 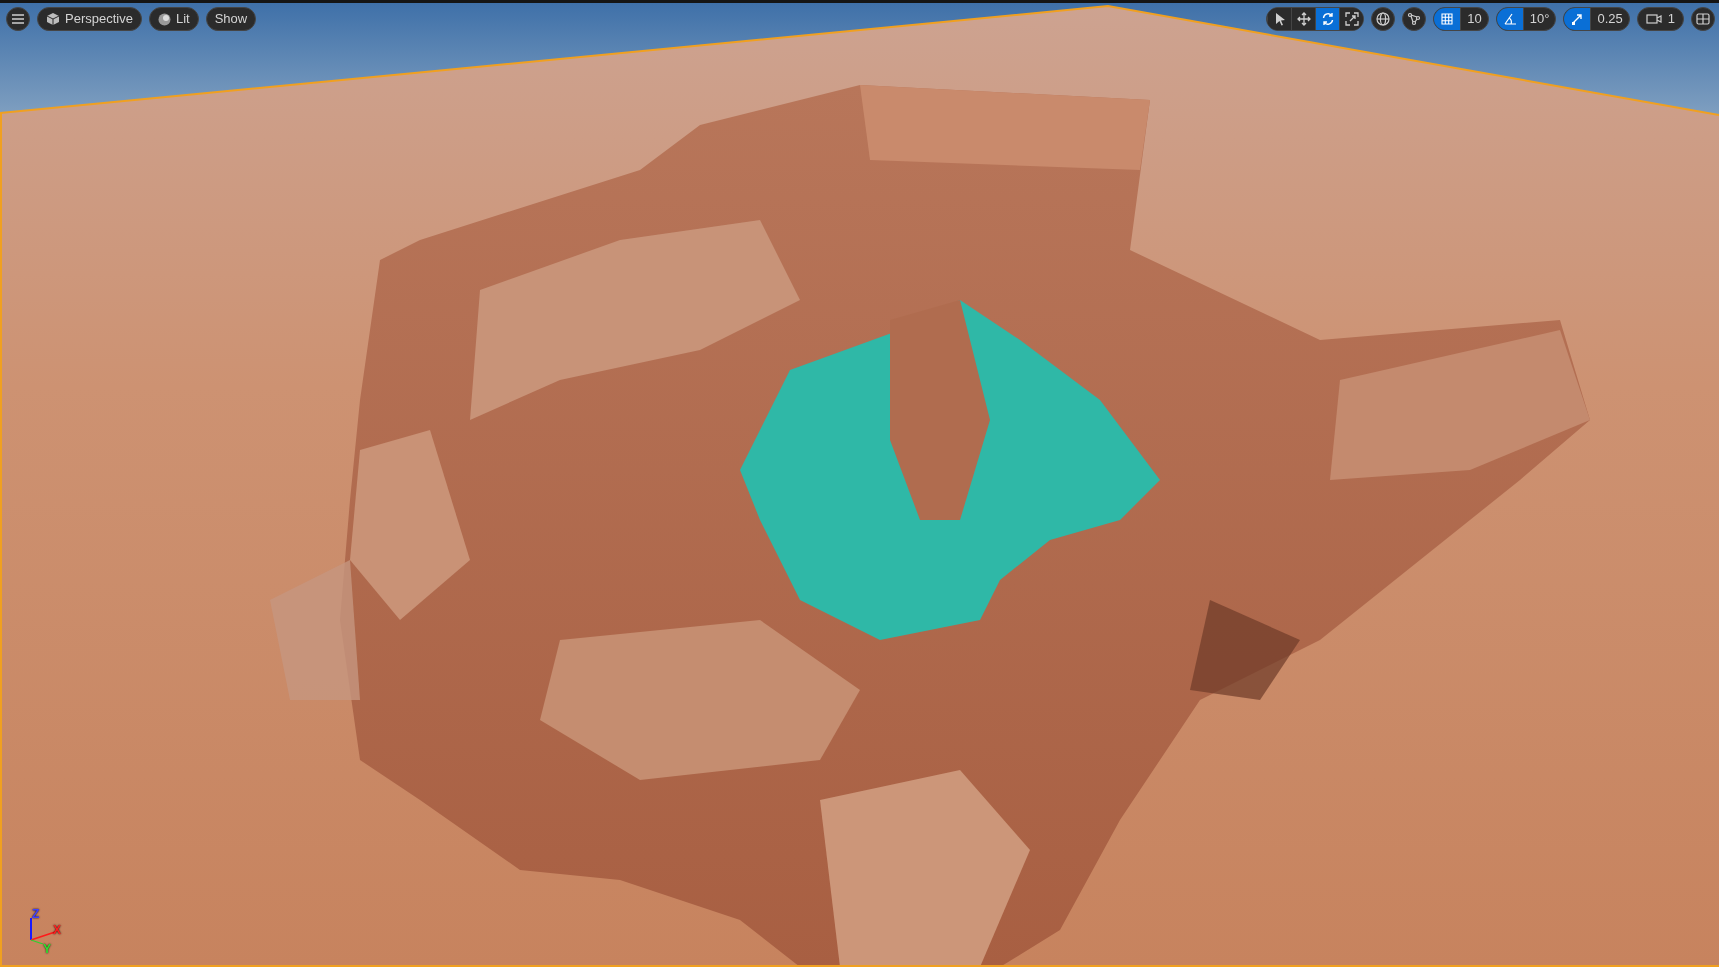 What do you see at coordinates (164, 19) in the screenshot?
I see `sphere-icon` at bounding box center [164, 19].